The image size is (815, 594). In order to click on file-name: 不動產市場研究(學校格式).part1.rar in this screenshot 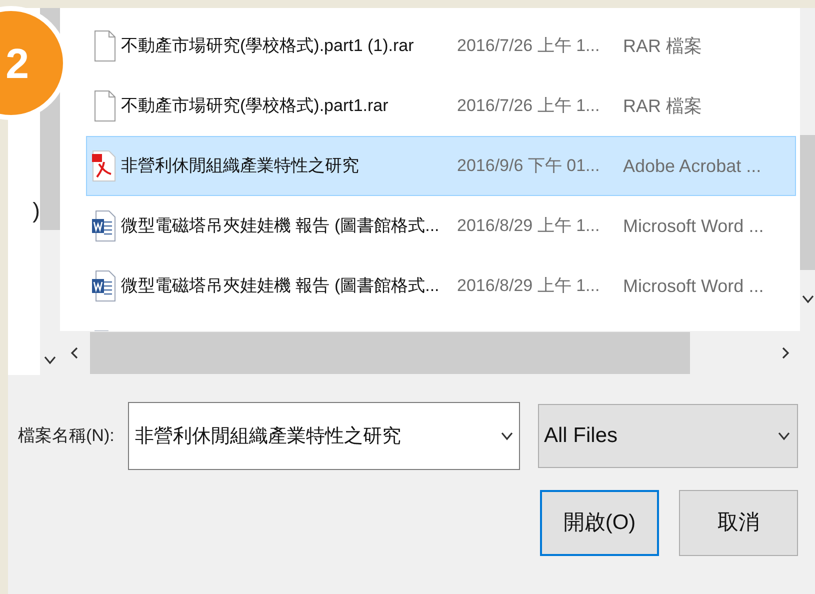, I will do `click(254, 105)`.